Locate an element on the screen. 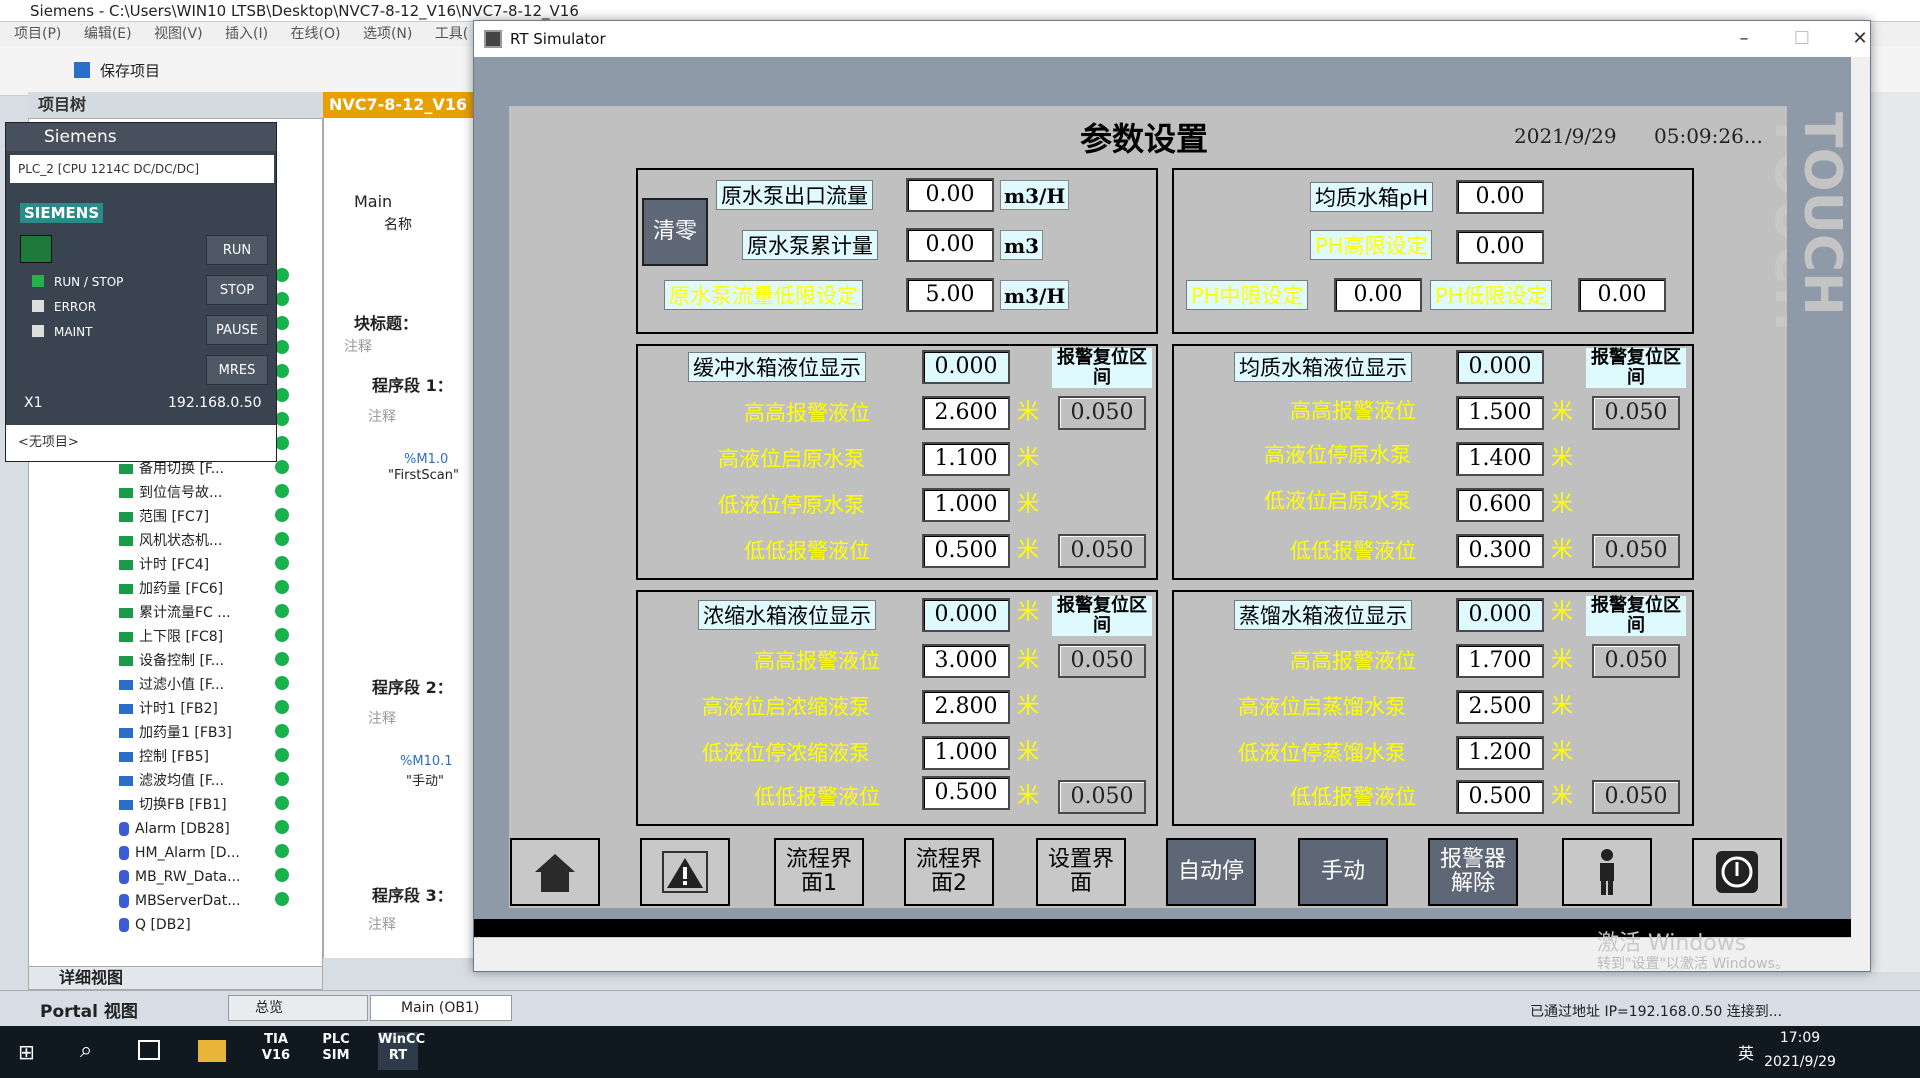 The width and height of the screenshot is (1920, 1078). main-ob1-tab: Main (OB1) is located at coordinates (441, 1008).